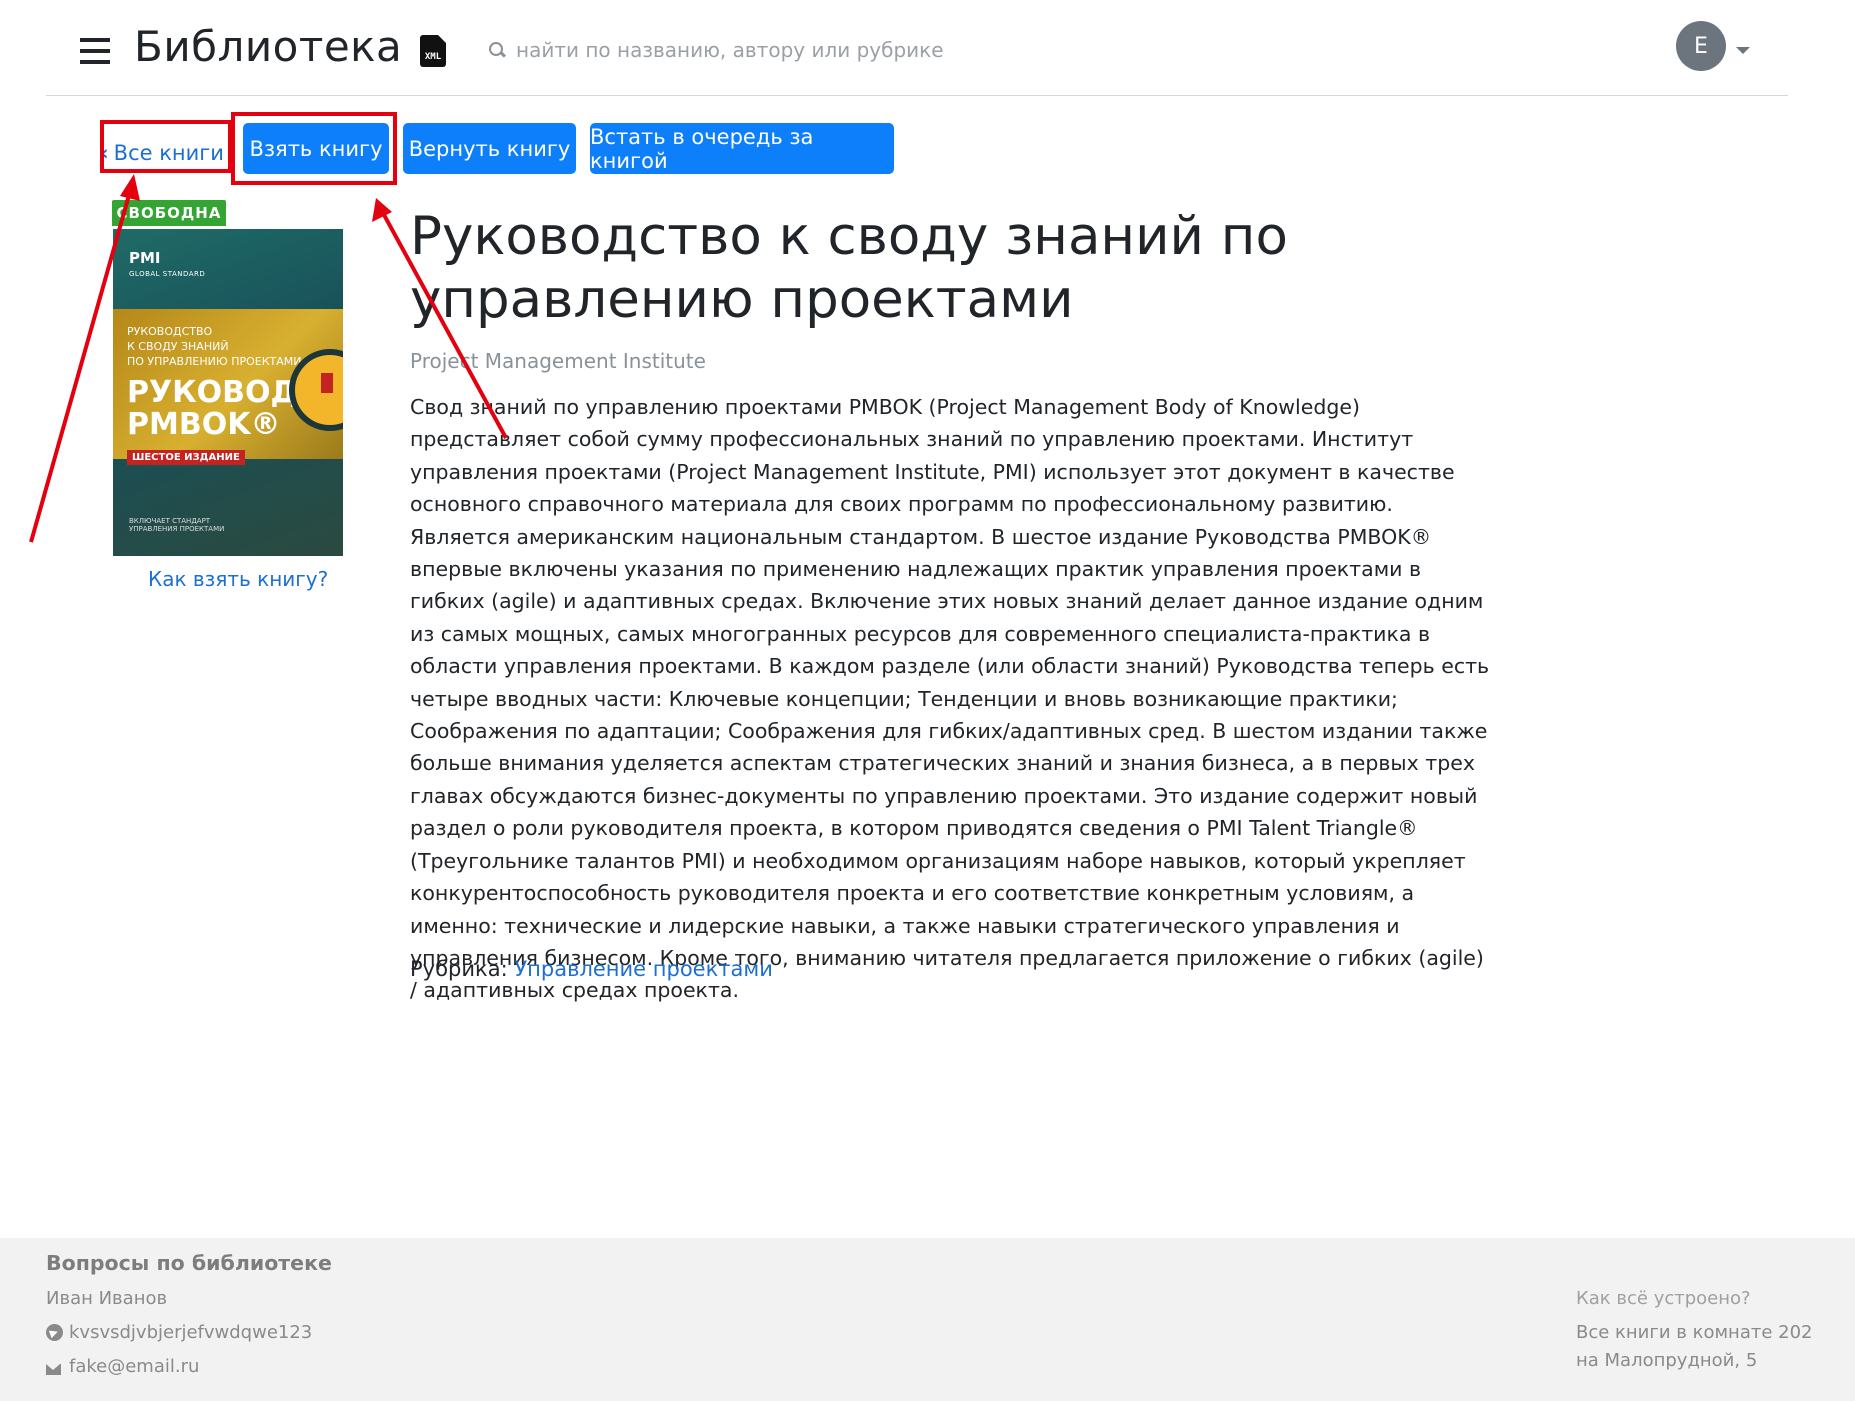 The width and height of the screenshot is (1855, 1401). I want to click on header-divider, so click(917, 95).